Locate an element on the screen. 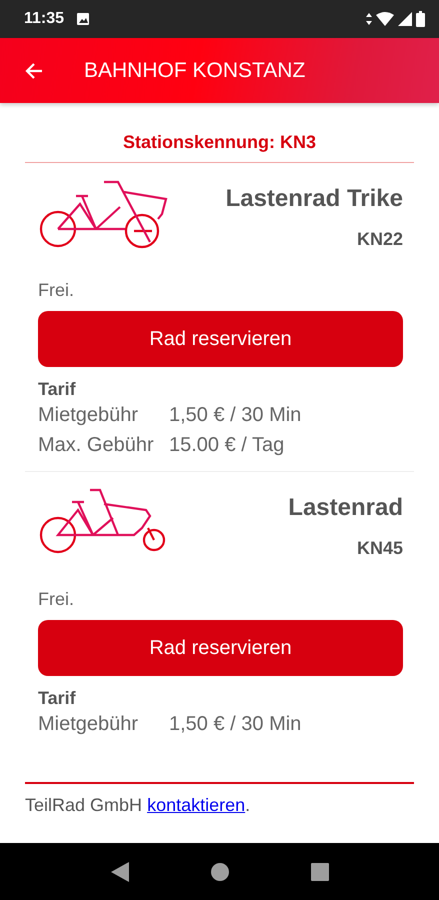 The width and height of the screenshot is (439, 900). station-id: Stationskennung: KN3 is located at coordinates (219, 133).